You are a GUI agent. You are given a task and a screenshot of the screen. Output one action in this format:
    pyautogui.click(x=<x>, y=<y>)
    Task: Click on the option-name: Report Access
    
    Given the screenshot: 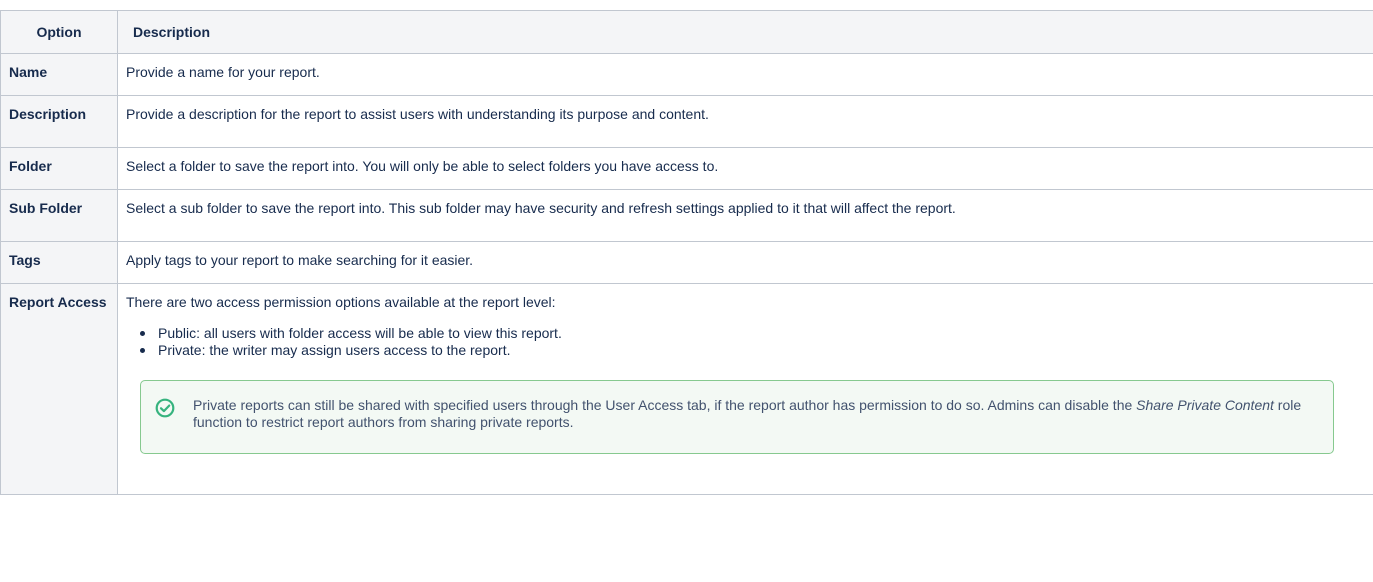 What is the action you would take?
    pyautogui.click(x=59, y=389)
    